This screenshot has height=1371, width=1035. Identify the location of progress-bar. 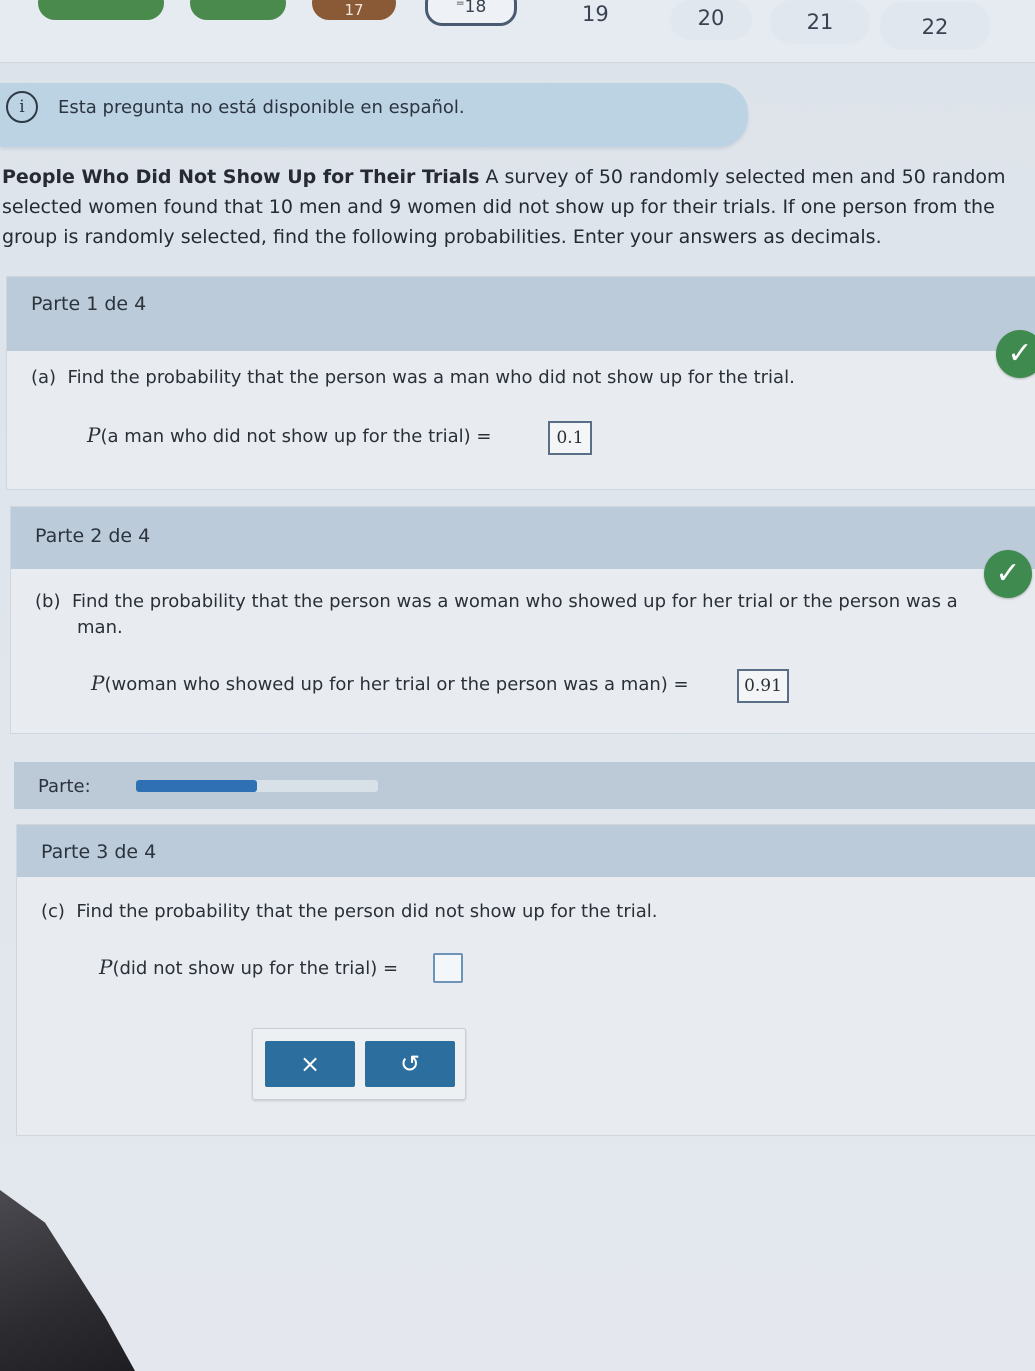
(257, 786).